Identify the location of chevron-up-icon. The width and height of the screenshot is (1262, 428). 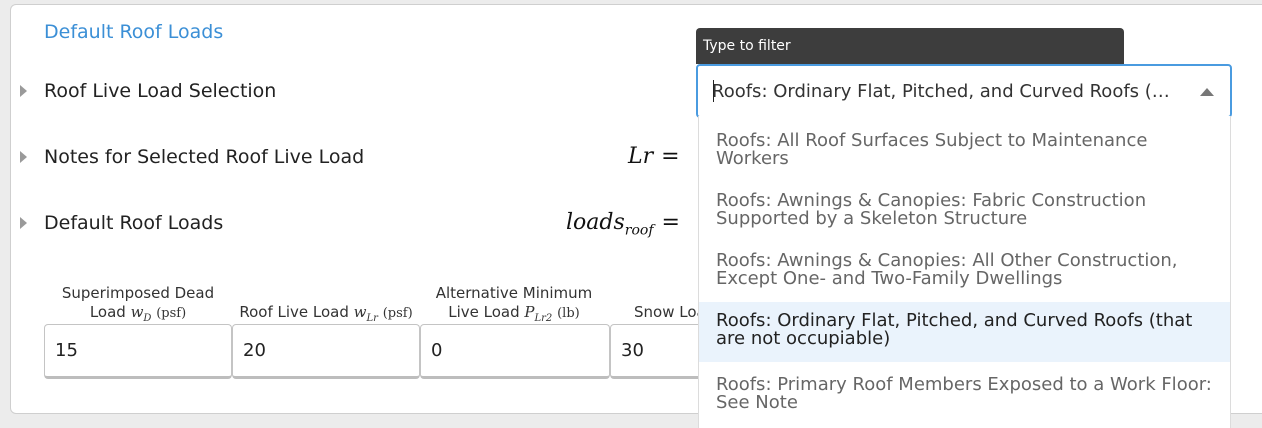
(1207, 92).